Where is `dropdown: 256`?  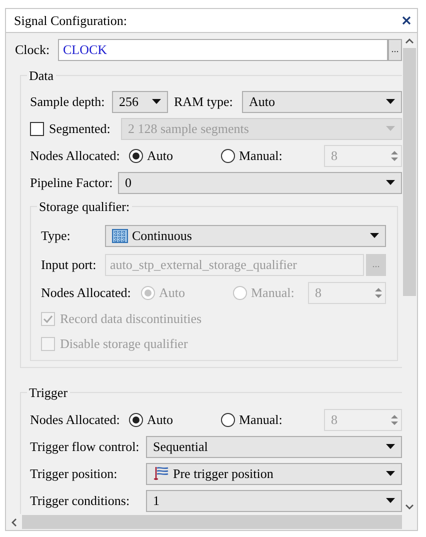 dropdown: 256 is located at coordinates (140, 101).